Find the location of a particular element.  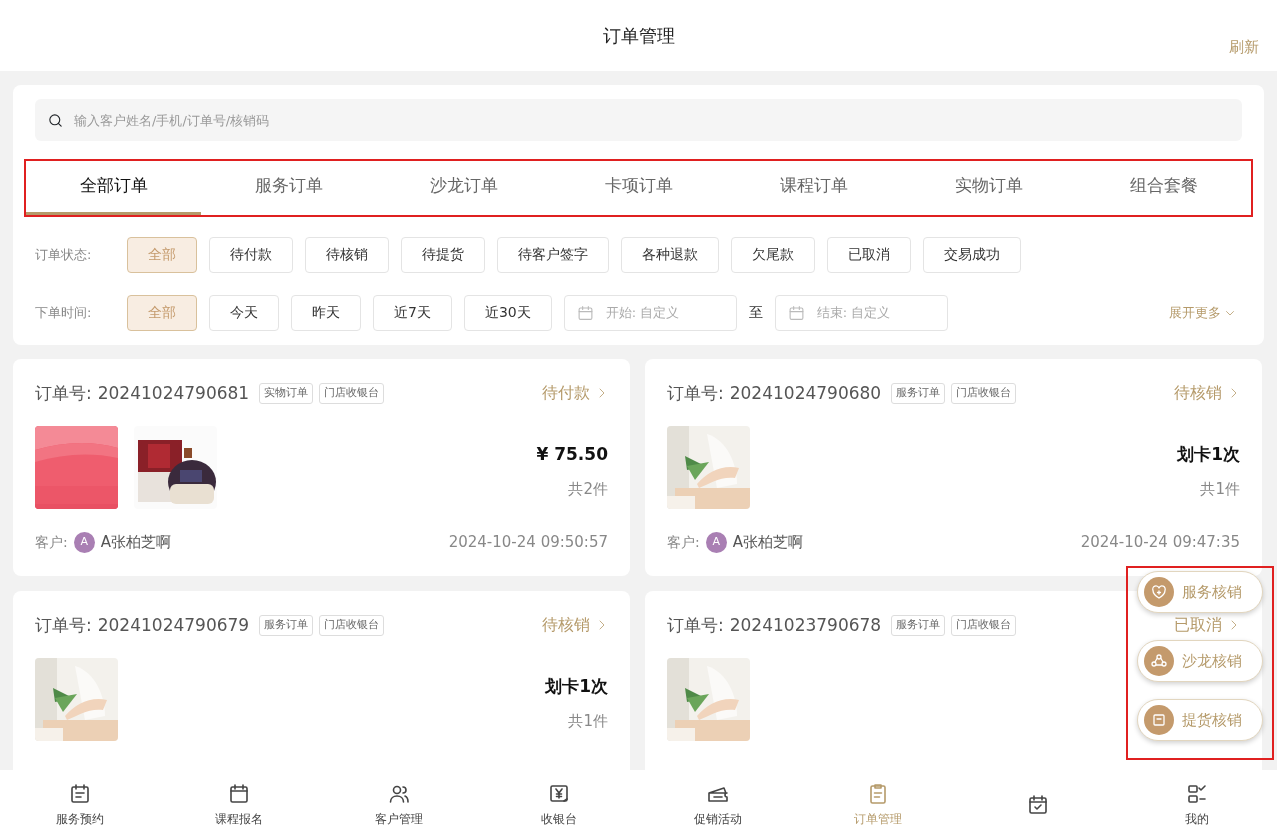

filter-chip: 待付款 is located at coordinates (251, 254).